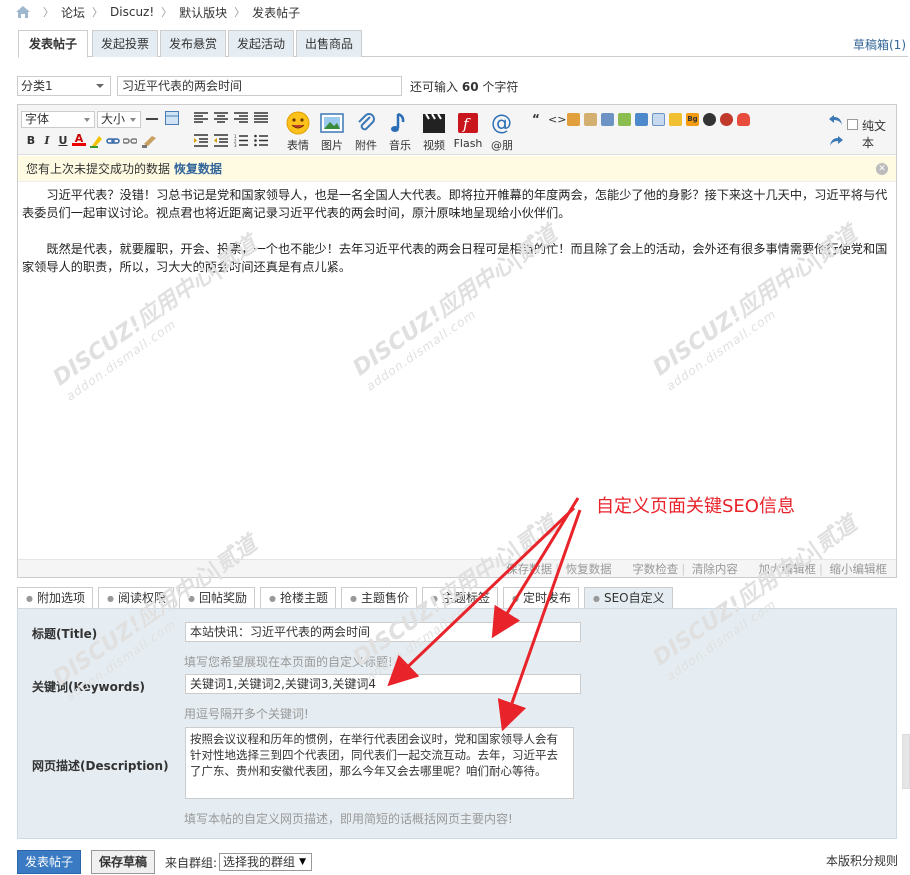 The image size is (910, 875). I want to click on tab-reward: 发布悬赏, so click(193, 43).